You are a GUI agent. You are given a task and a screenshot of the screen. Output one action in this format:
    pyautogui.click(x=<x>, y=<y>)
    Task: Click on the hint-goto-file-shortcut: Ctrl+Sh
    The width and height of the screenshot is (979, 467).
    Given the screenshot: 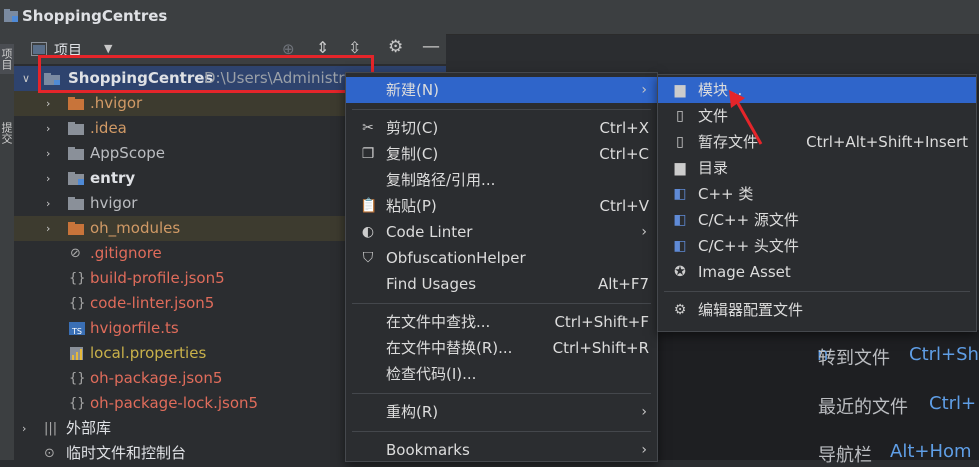 What is the action you would take?
    pyautogui.click(x=944, y=354)
    